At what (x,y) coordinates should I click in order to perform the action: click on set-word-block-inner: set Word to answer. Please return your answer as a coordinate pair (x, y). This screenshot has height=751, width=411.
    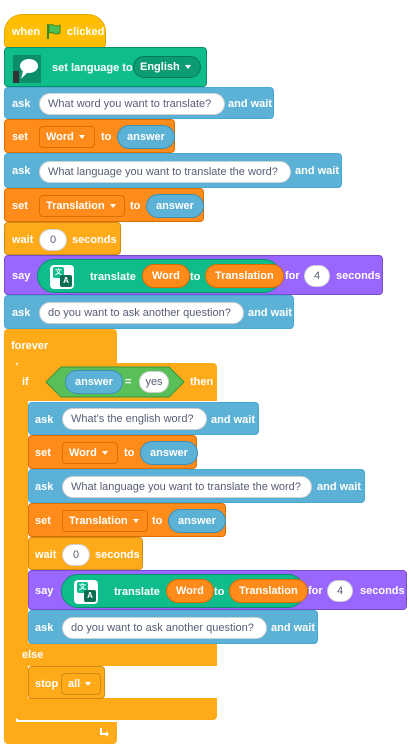
    Looking at the image, I should click on (113, 452).